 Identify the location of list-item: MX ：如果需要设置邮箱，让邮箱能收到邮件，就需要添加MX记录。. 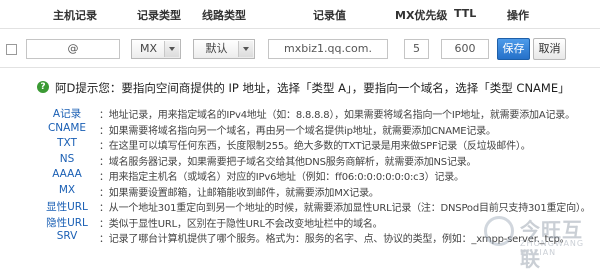
(318, 192).